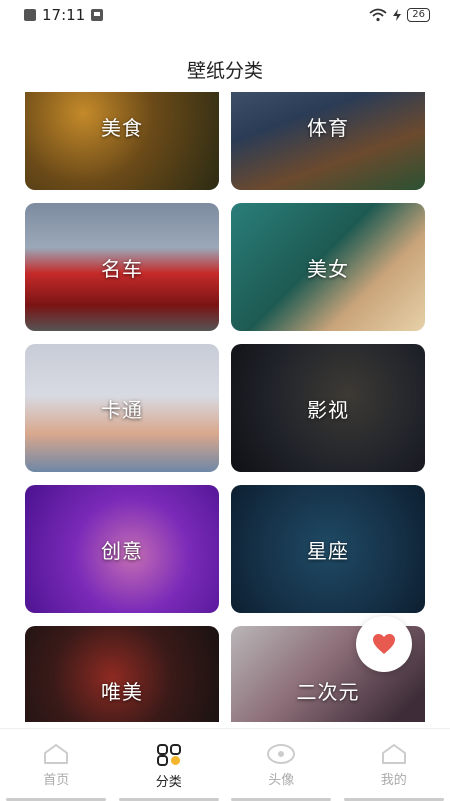 Image resolution: width=450 pixels, height=801 pixels. Describe the element at coordinates (225, 15) in the screenshot. I see `status-bar: 17:11 26` at that location.